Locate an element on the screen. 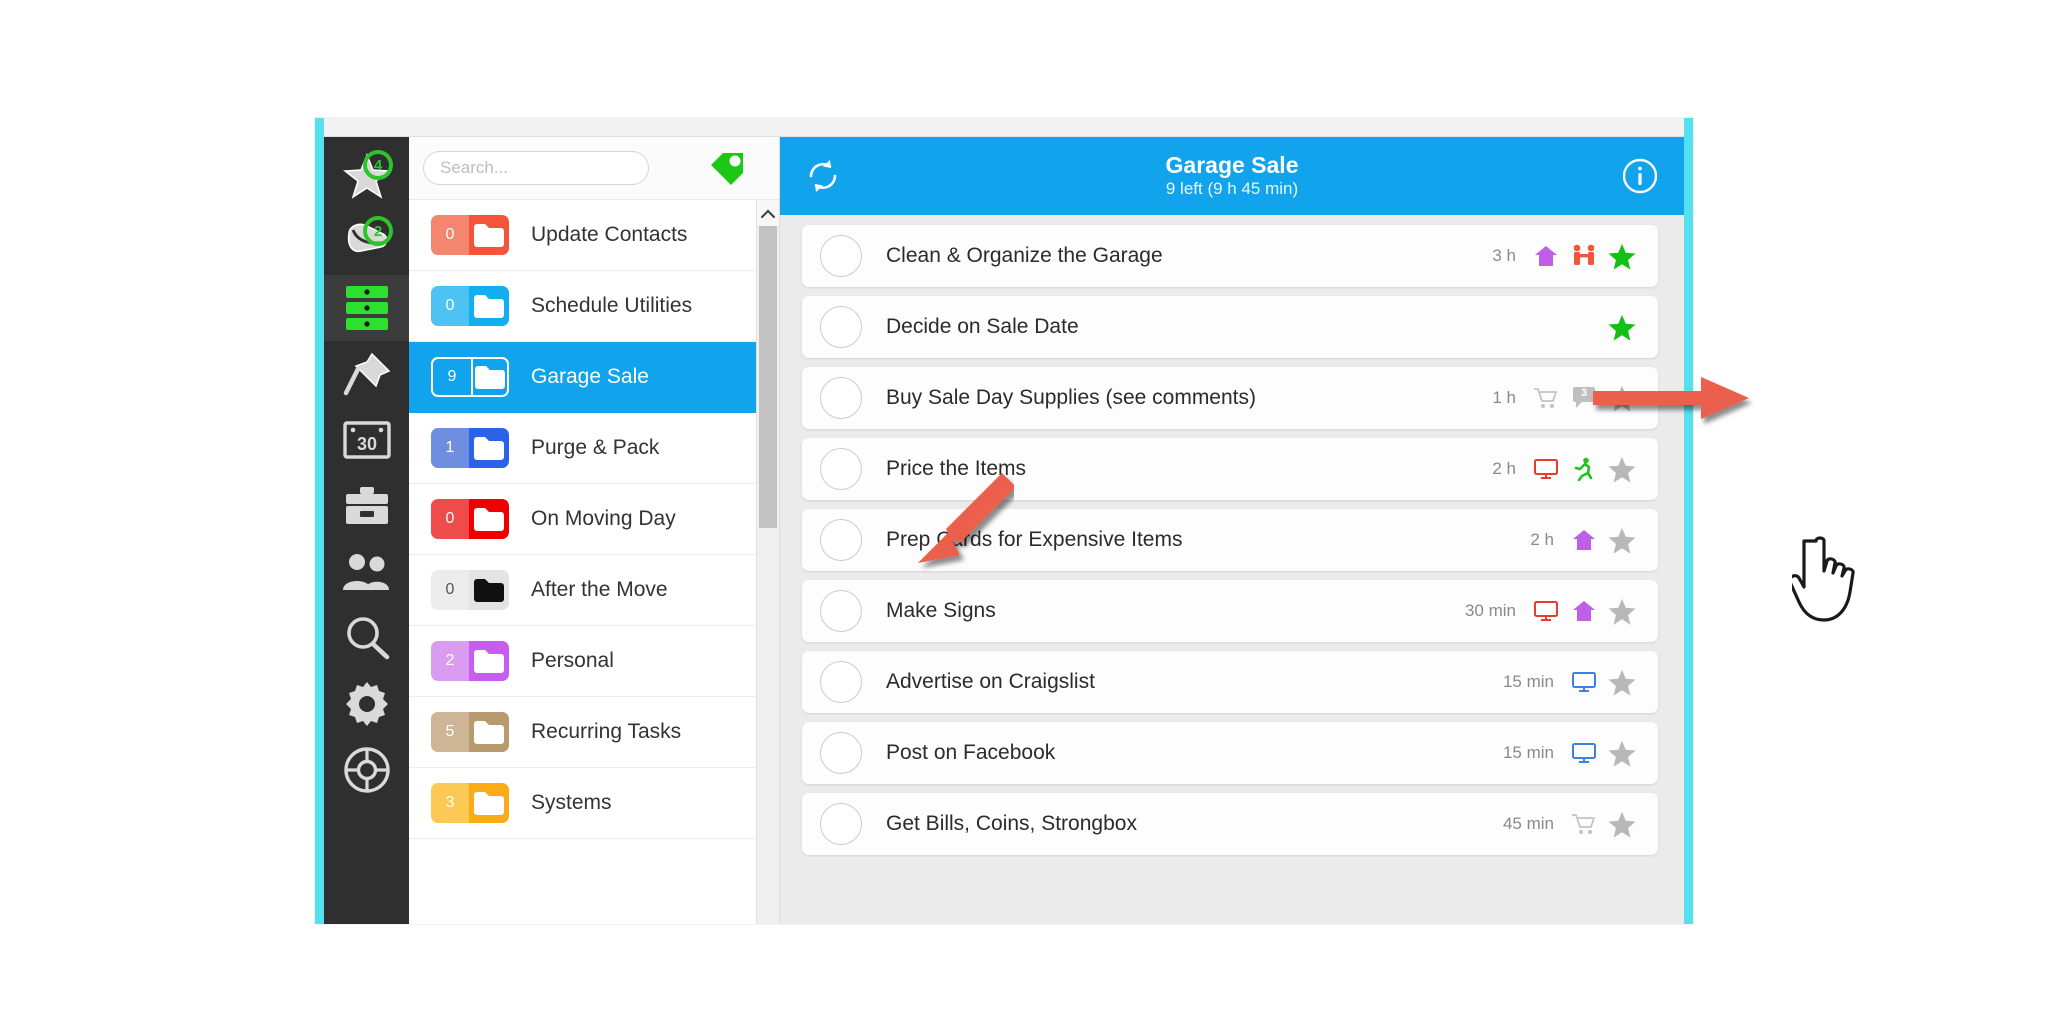 This screenshot has height=1024, width=2048. task-row: Decide on Sale Date is located at coordinates (1230, 327).